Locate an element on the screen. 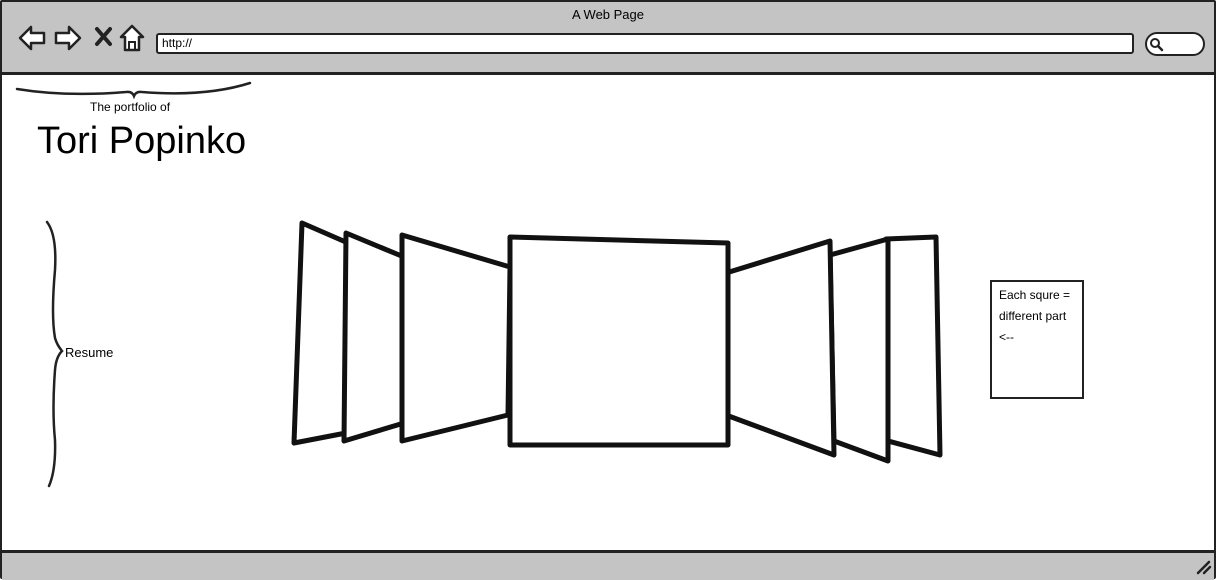 This screenshot has width=1216, height=580. browser-chrome: A Web Page http:// is located at coordinates (608, 38).